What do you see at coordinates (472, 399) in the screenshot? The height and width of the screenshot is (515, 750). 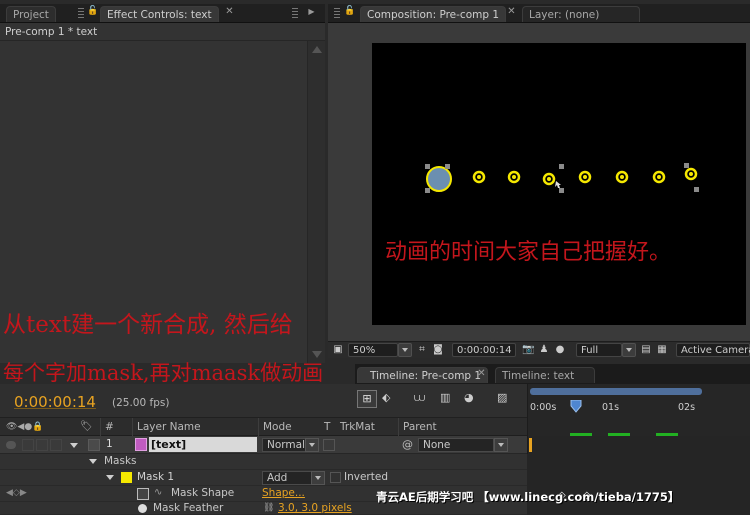 I see `motion-blur-icon: ◕` at bounding box center [472, 399].